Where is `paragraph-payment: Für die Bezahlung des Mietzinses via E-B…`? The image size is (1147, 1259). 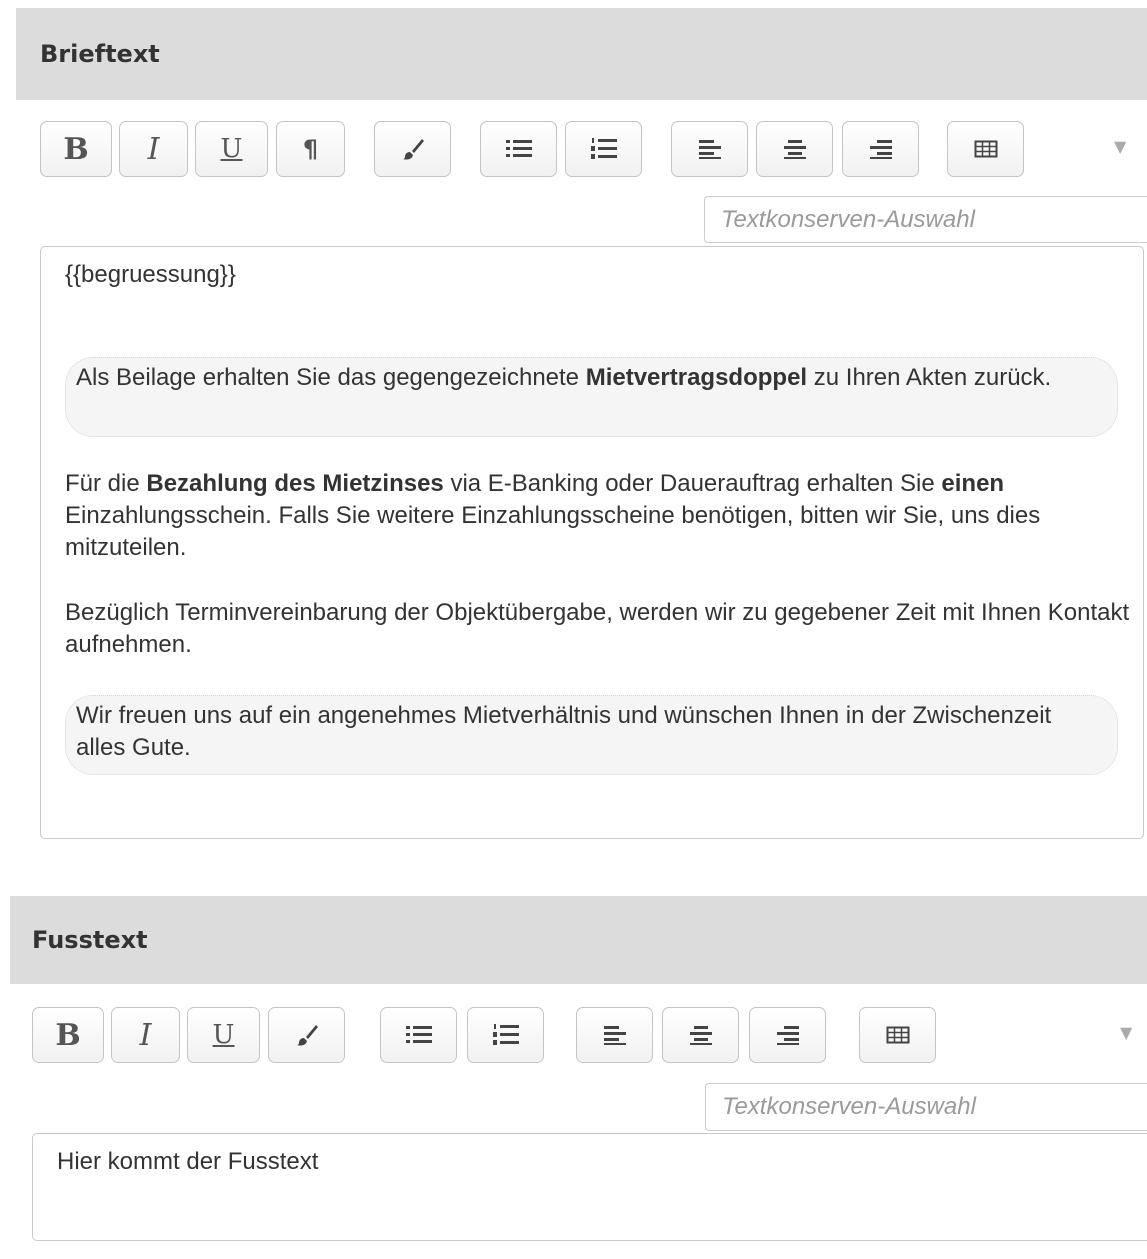 paragraph-payment: Für die Bezahlung des Mietzinses via E-B… is located at coordinates (553, 515).